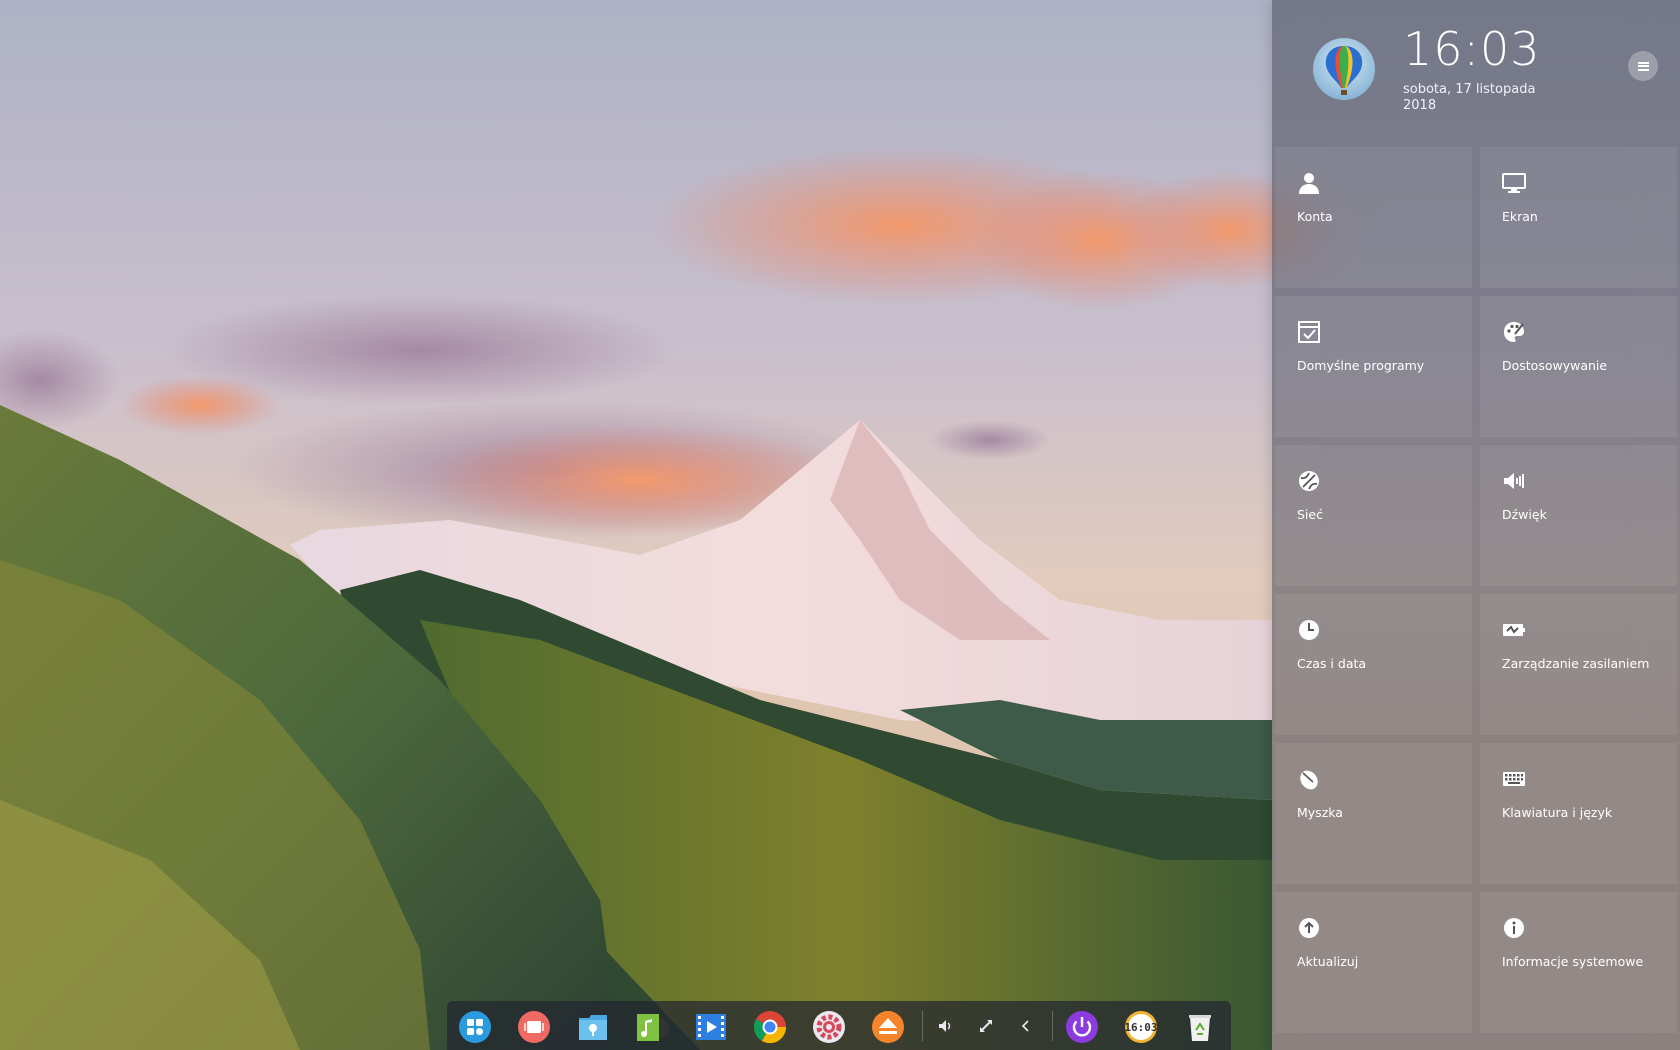 Image resolution: width=1680 pixels, height=1050 pixels. I want to click on tray-volume, so click(946, 1026).